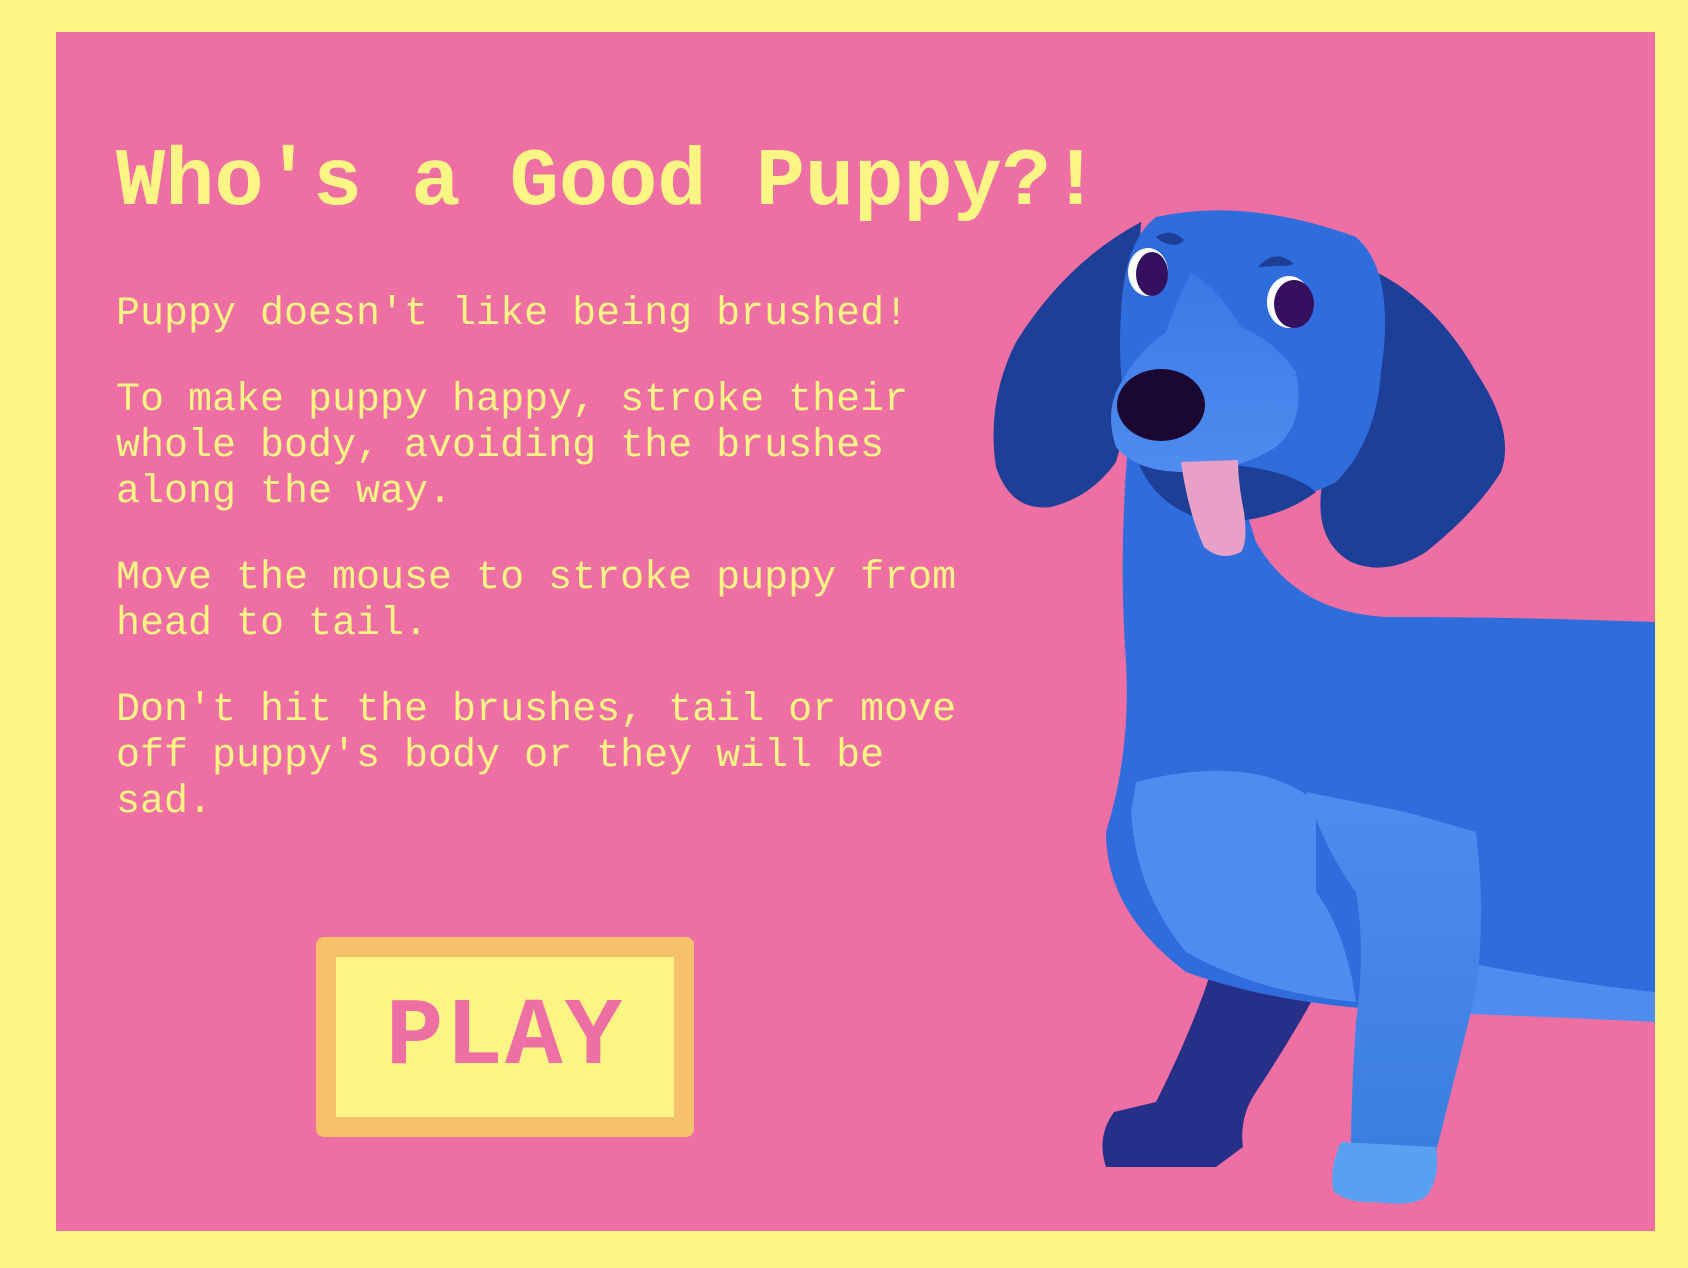  I want to click on play-button: PLAY, so click(505, 1037).